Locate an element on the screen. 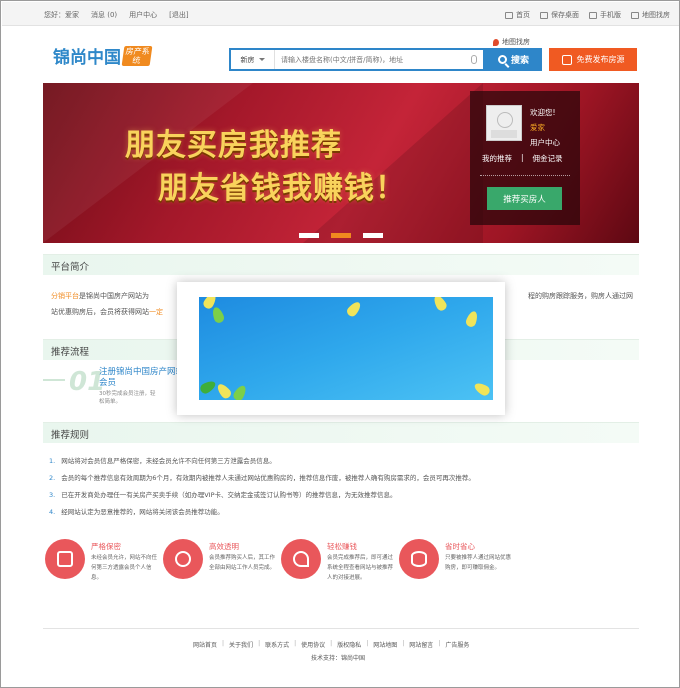 This screenshot has width=680, height=688. popup-image is located at coordinates (346, 348).